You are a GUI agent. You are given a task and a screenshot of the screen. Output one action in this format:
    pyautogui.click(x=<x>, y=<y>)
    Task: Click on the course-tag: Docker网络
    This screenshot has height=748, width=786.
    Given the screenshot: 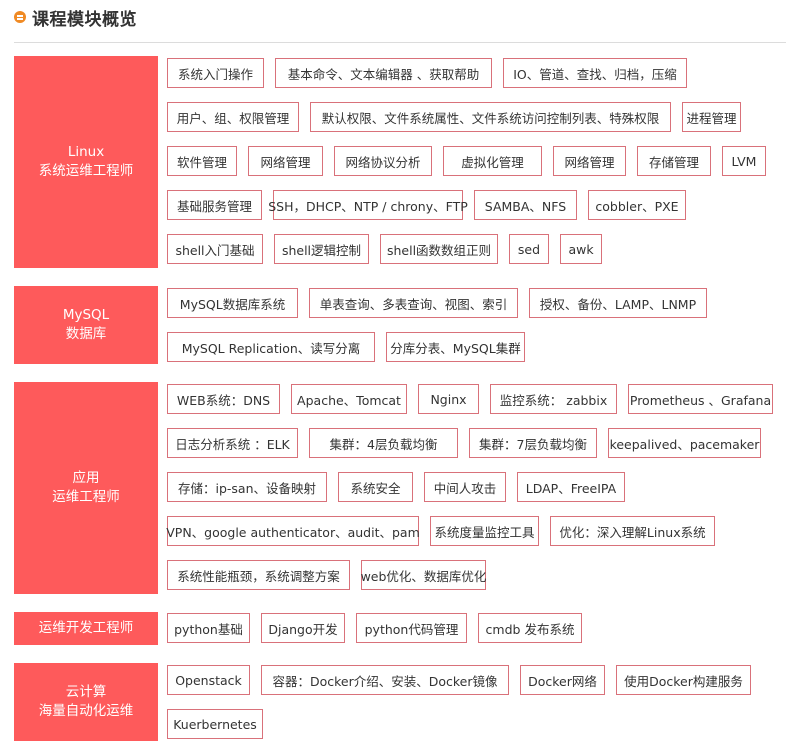 What is the action you would take?
    pyautogui.click(x=562, y=680)
    